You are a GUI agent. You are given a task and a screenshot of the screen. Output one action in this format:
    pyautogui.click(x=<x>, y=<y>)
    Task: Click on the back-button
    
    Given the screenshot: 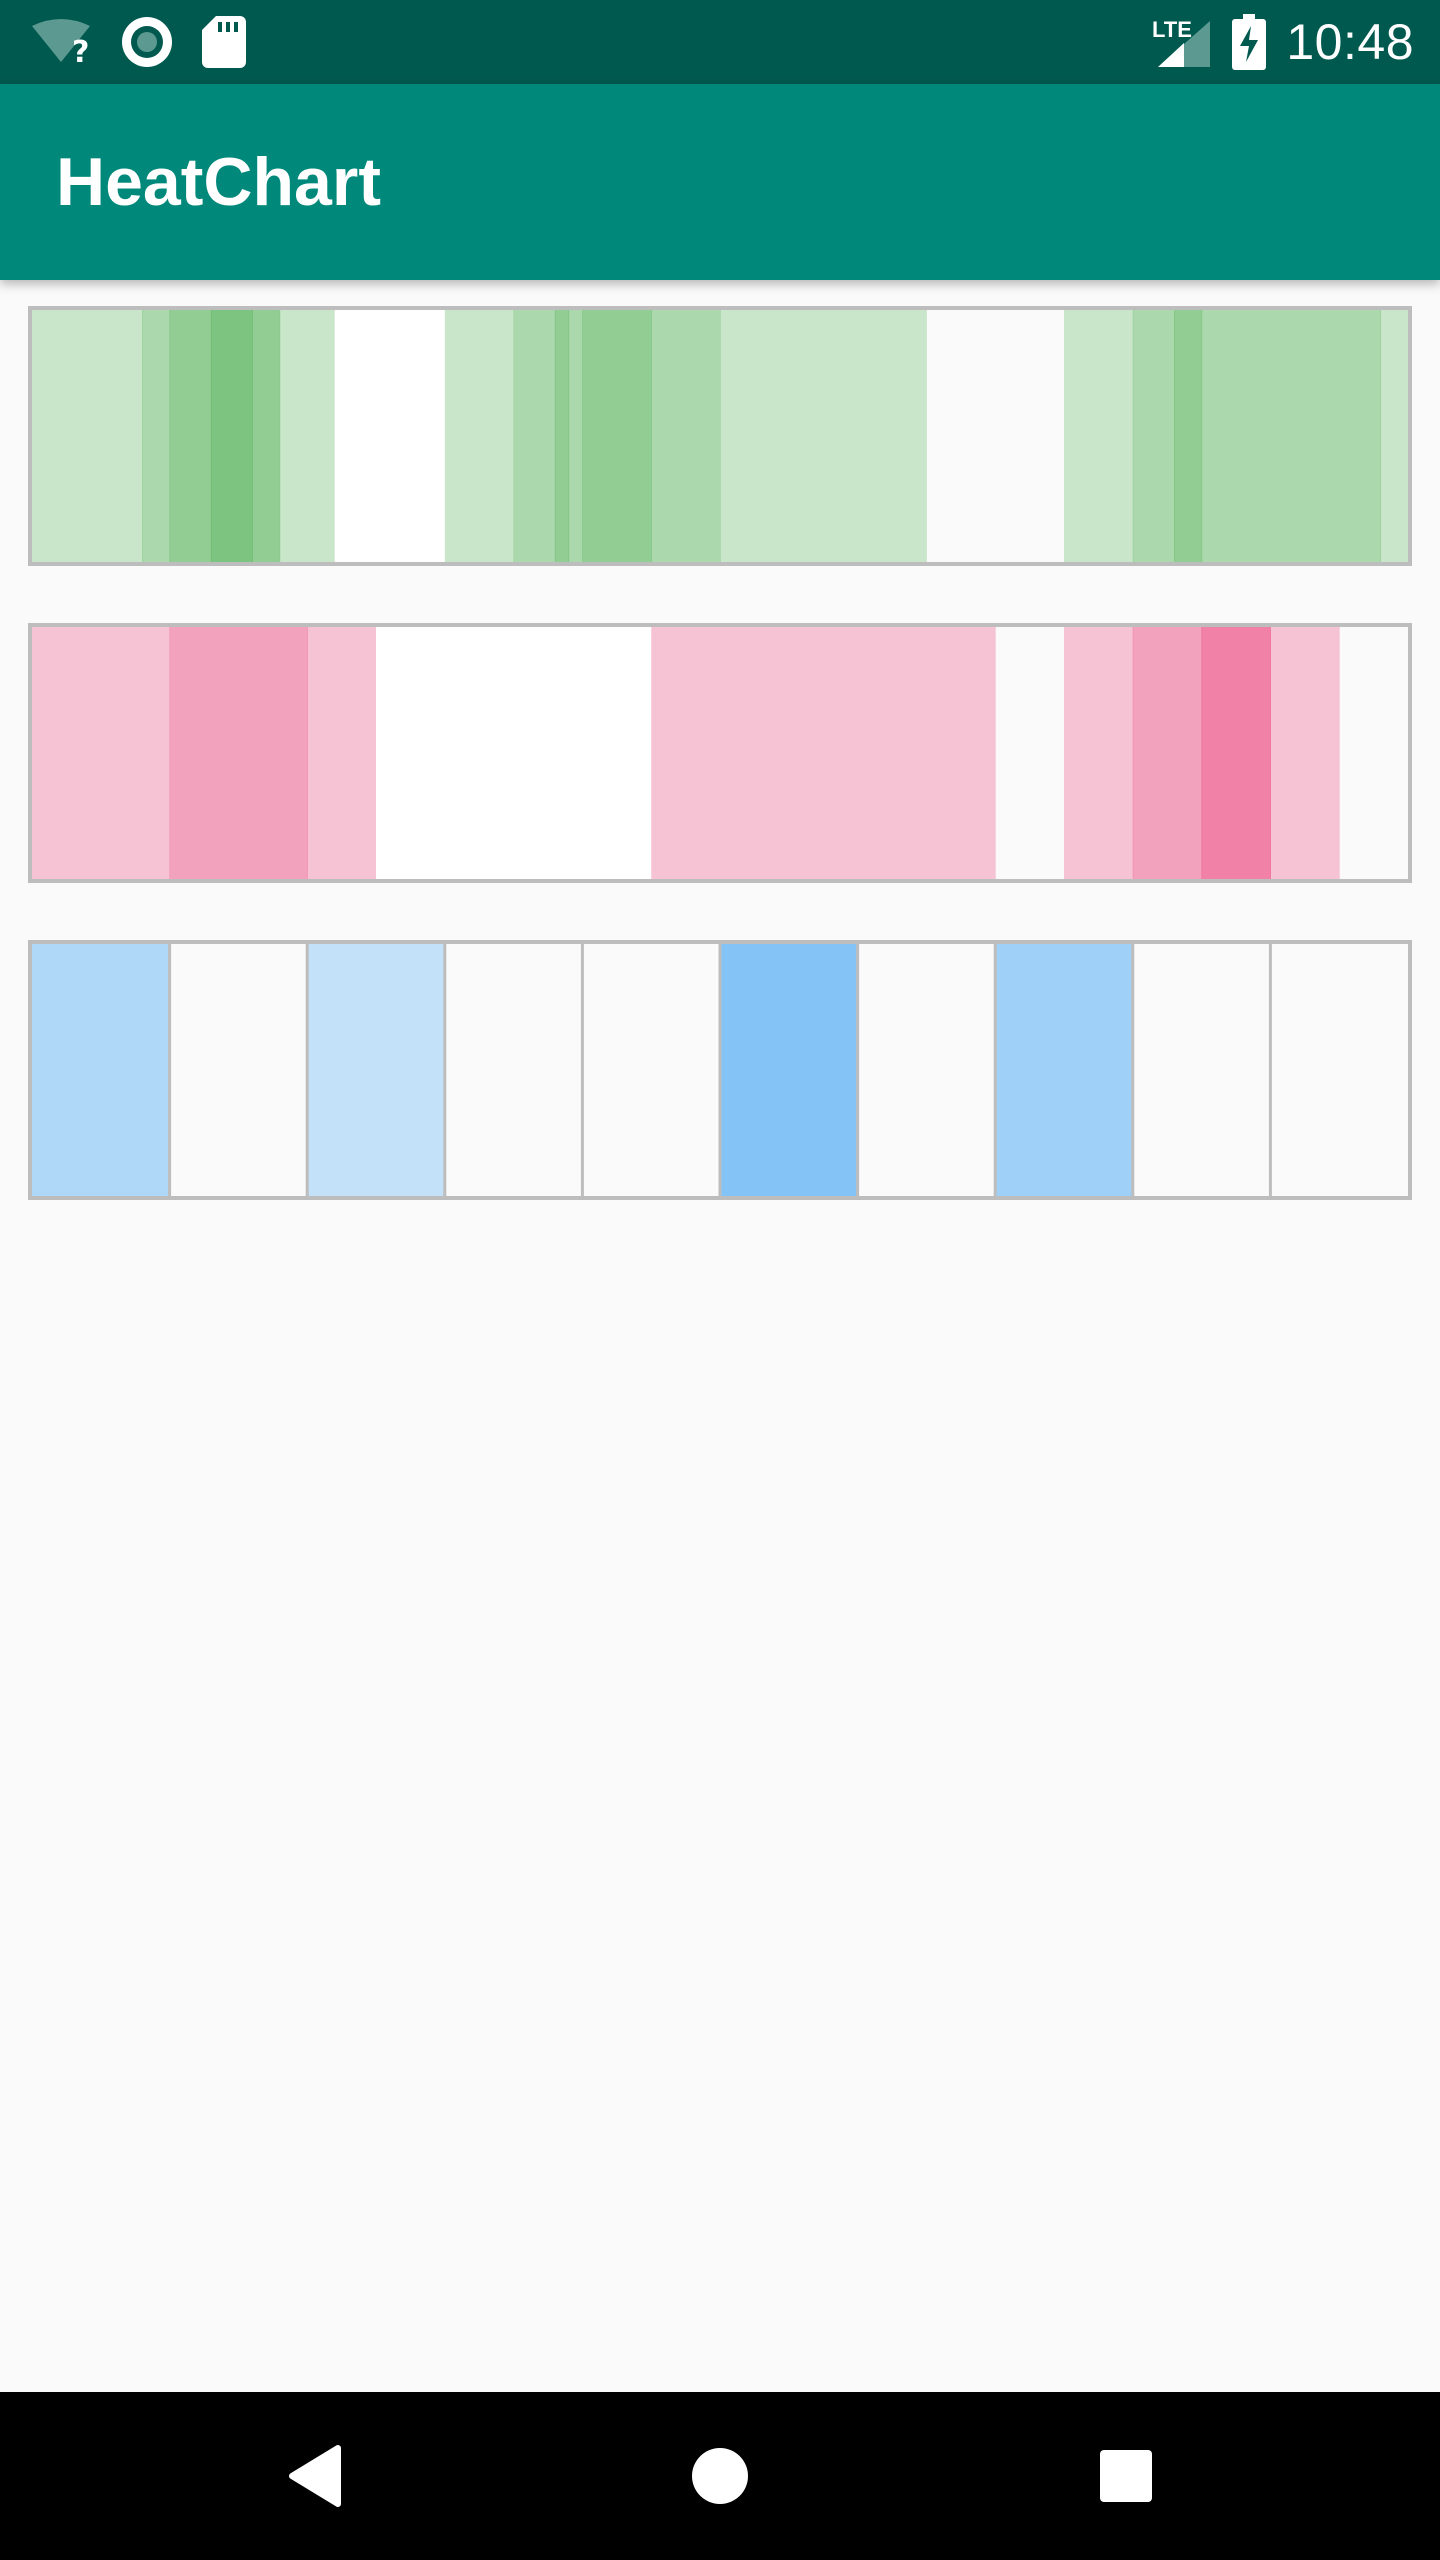 What is the action you would take?
    pyautogui.click(x=316, y=2476)
    